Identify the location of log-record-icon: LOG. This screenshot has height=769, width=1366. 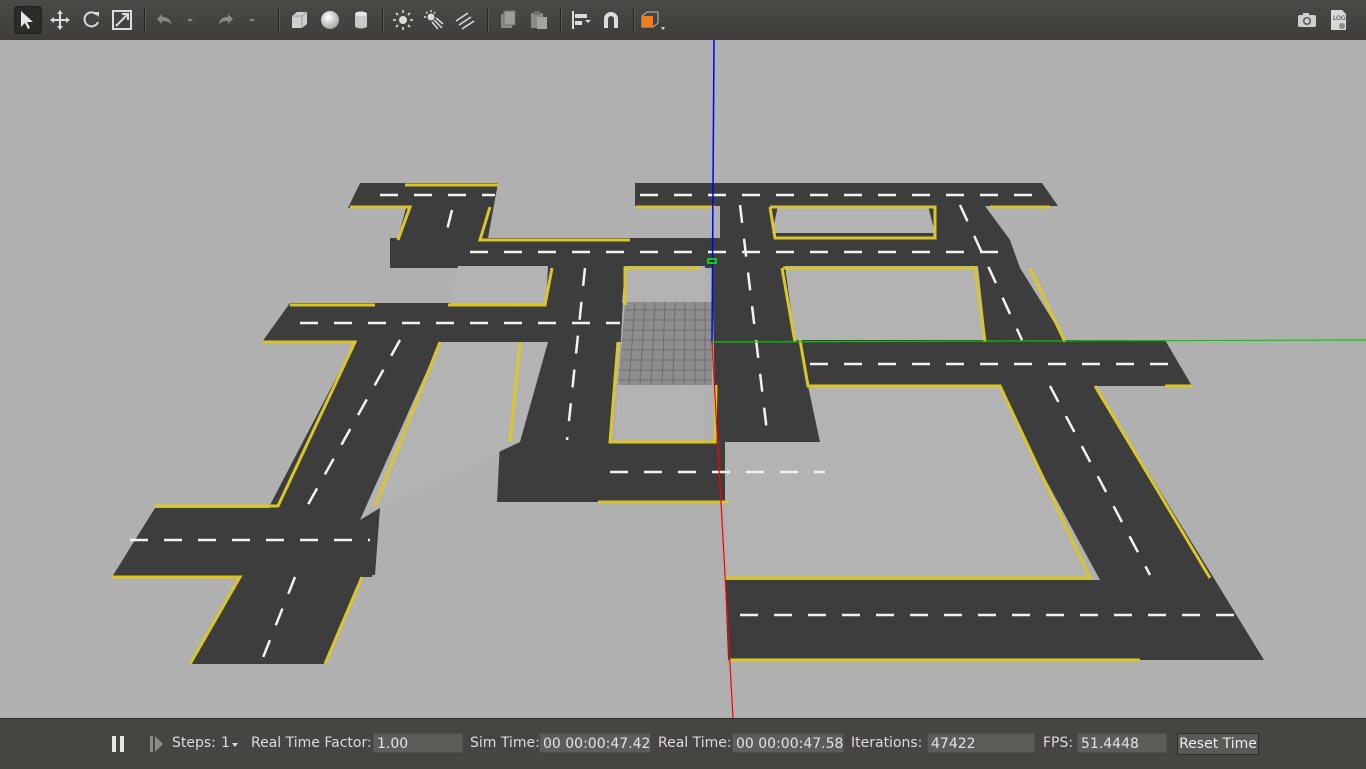
(1338, 20).